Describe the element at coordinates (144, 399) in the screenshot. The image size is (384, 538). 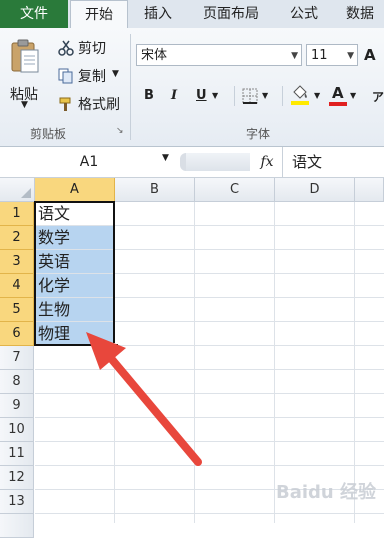
I see `annotation-arrow` at that location.